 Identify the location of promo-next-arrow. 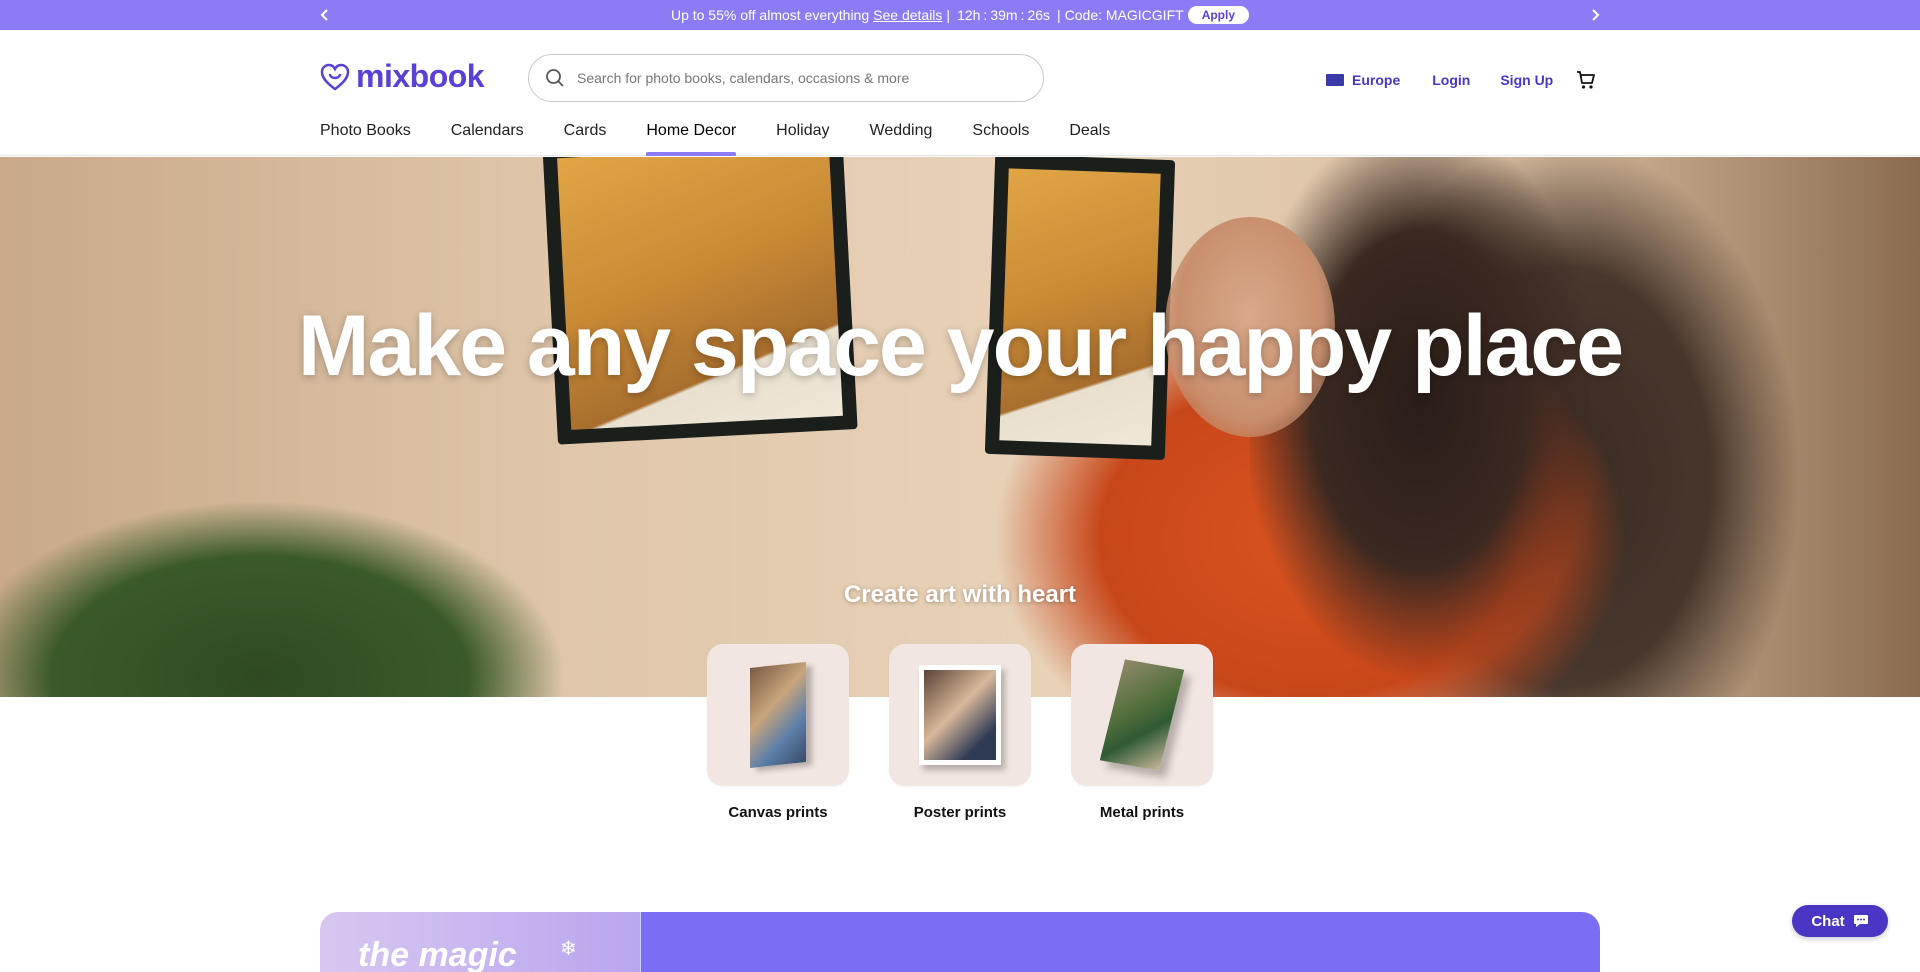
(1595, 15).